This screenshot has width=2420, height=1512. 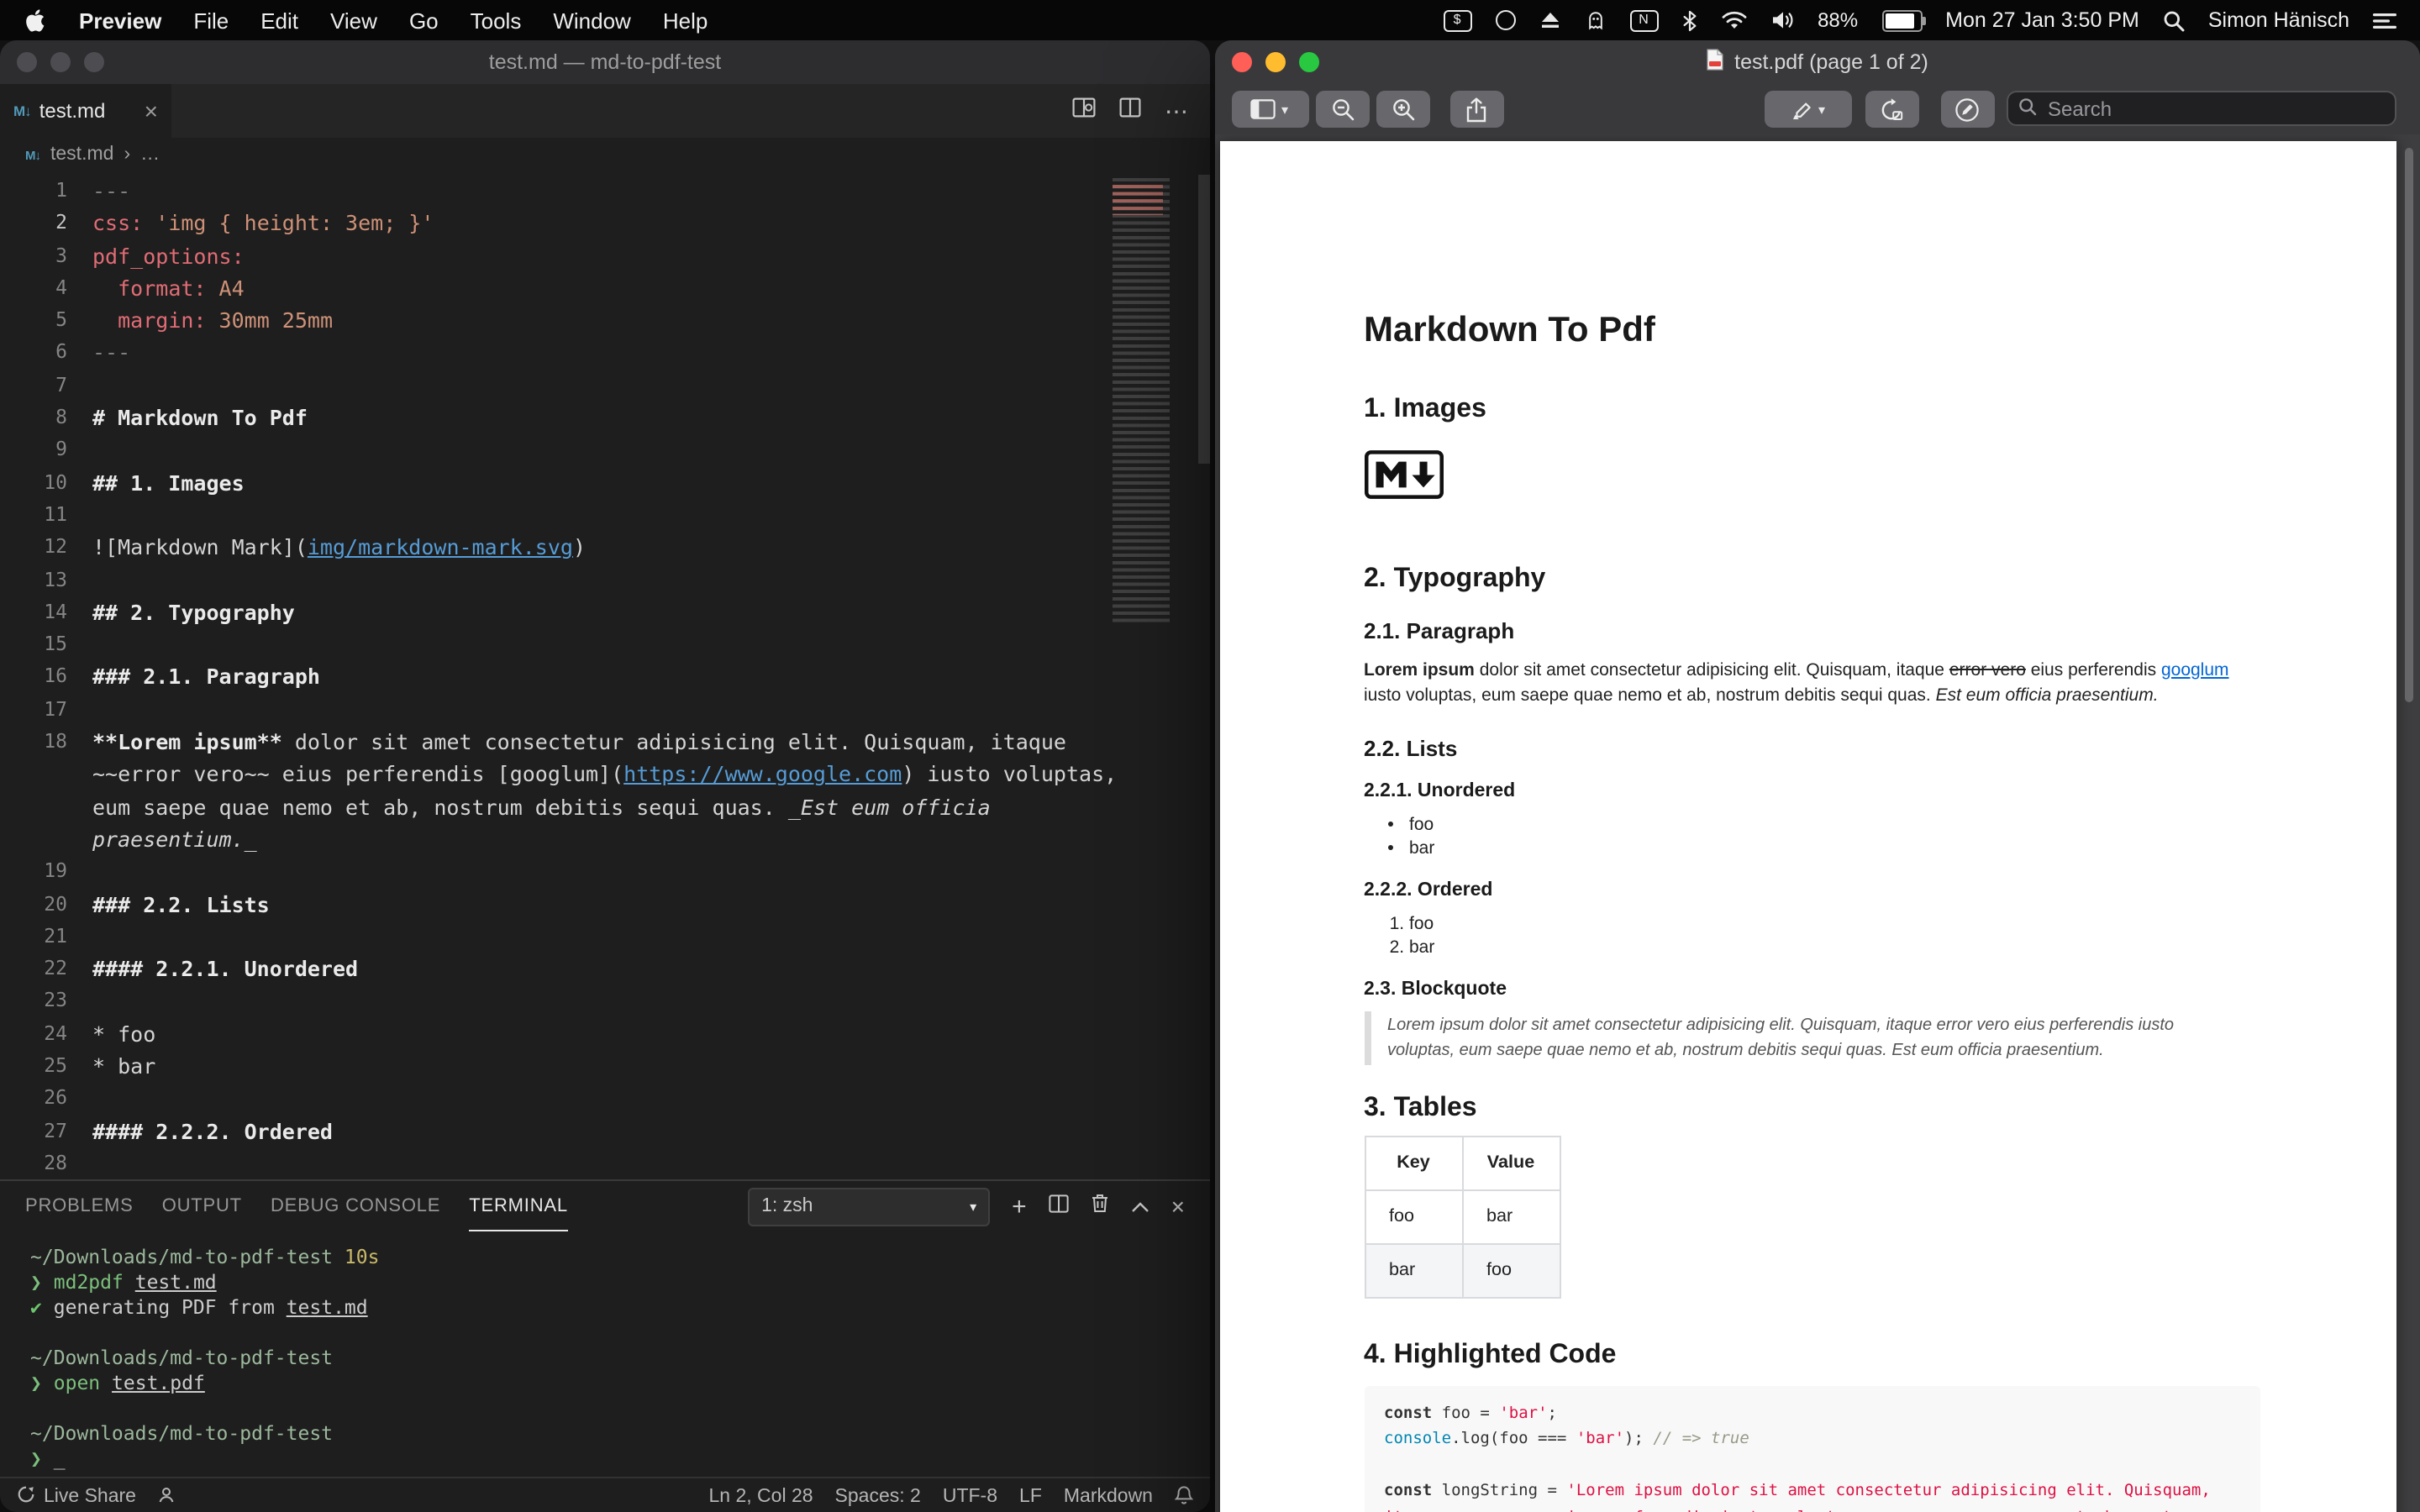 I want to click on preview-scrollbar, so click(x=2409, y=425).